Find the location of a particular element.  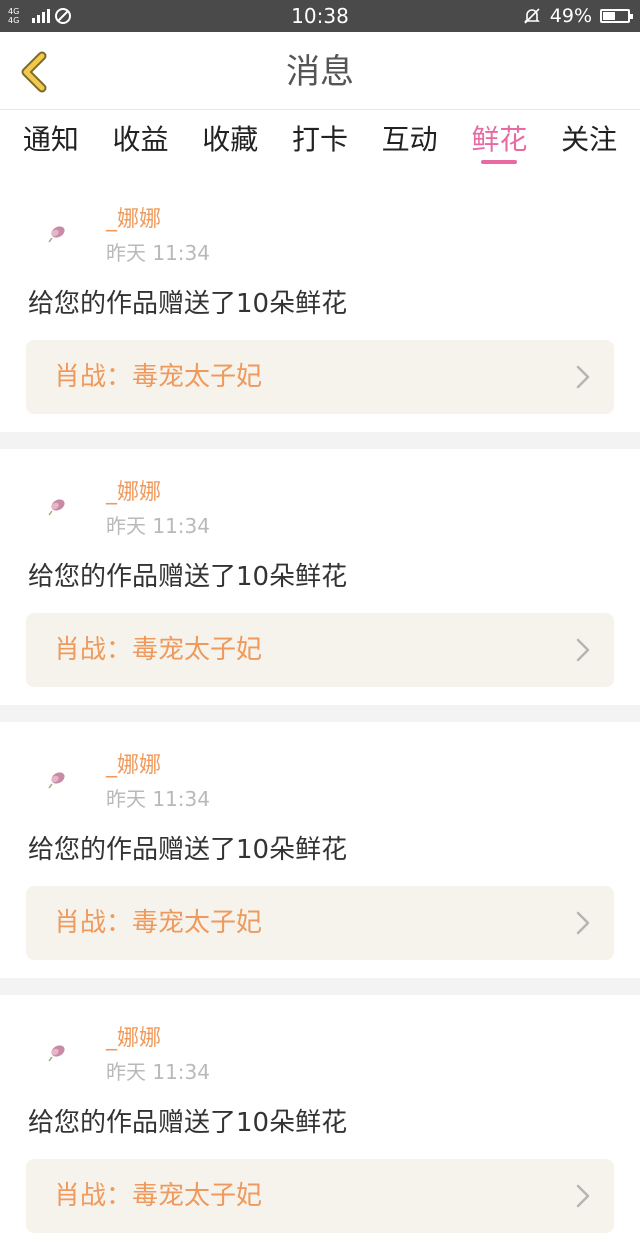

tab-checkin: 打卡 is located at coordinates (320, 140).